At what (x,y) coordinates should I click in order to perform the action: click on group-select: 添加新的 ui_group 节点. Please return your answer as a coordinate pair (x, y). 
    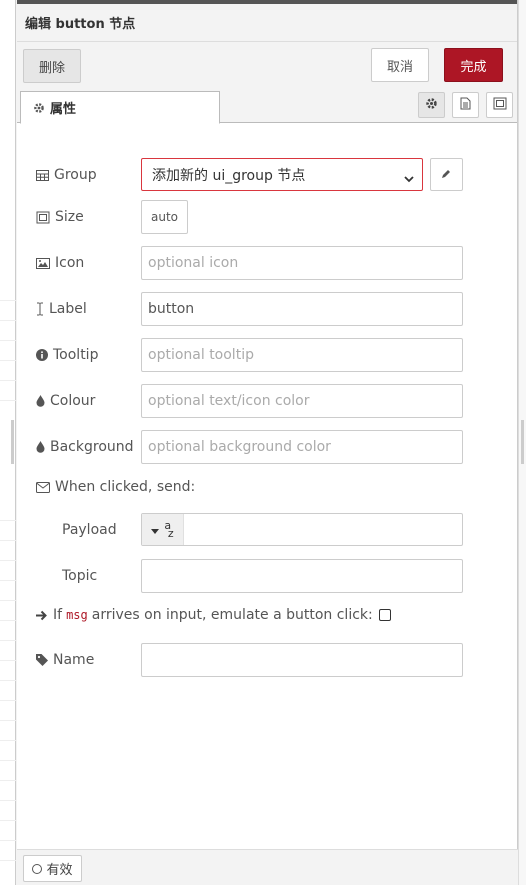
    Looking at the image, I should click on (282, 174).